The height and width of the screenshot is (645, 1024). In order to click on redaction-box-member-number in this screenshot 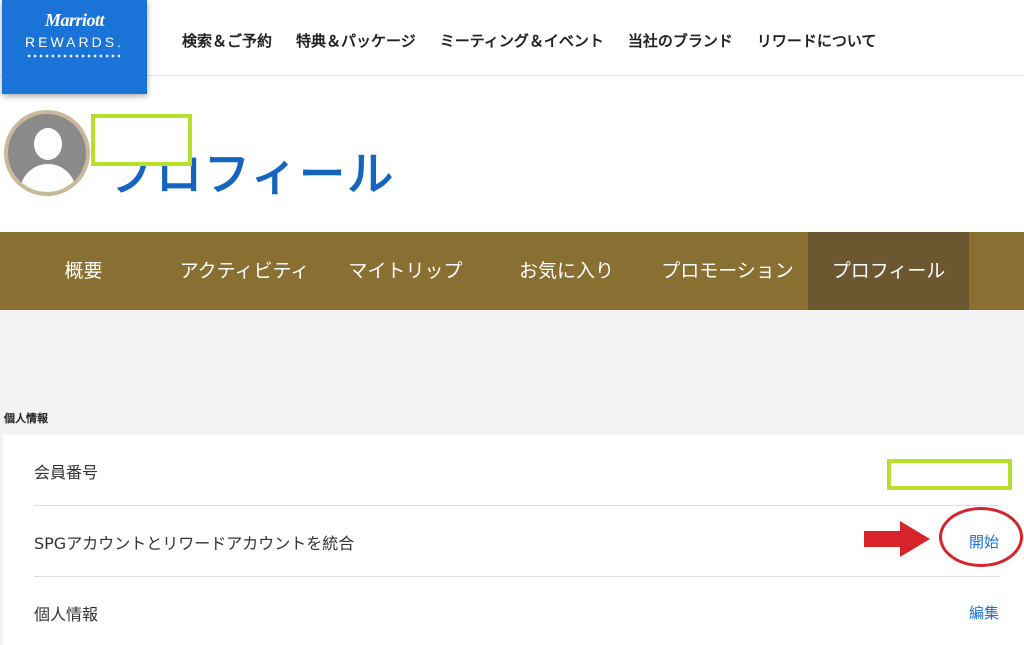, I will do `click(949, 474)`.